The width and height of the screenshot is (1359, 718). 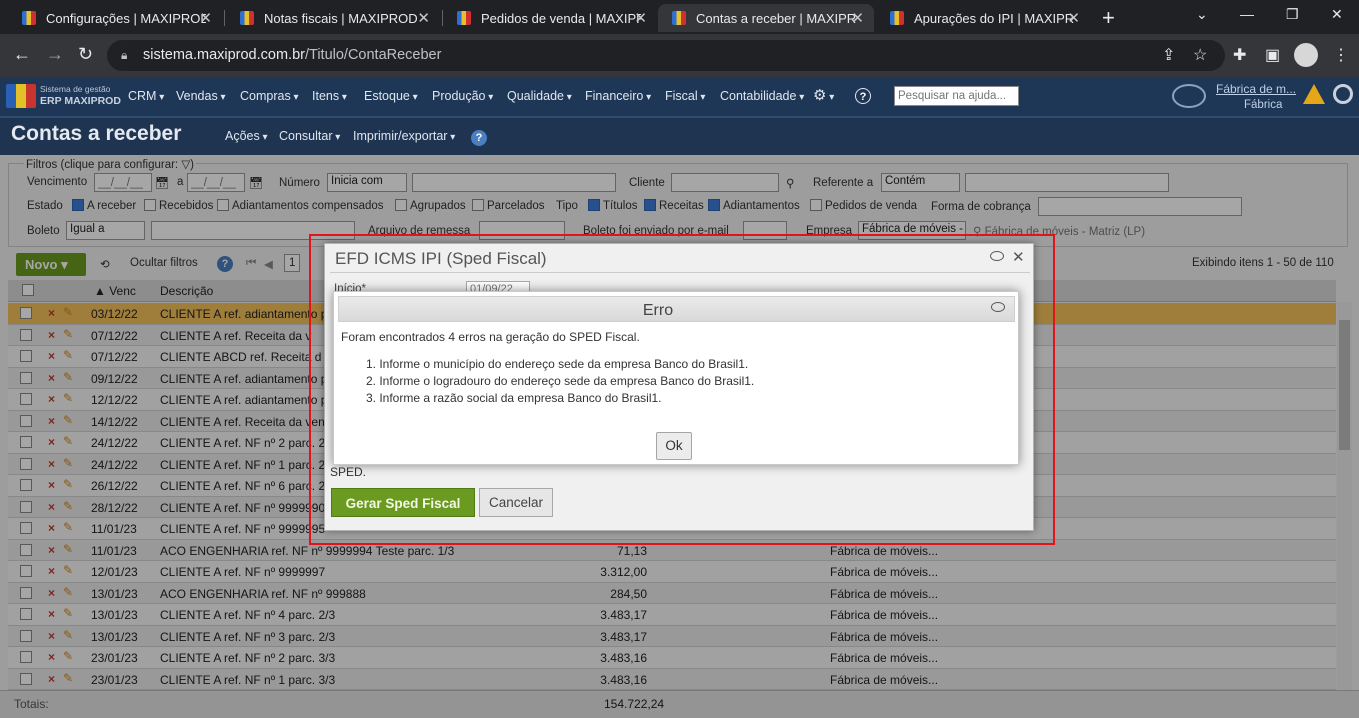 I want to click on company-selector: Fábrica, so click(x=1263, y=105).